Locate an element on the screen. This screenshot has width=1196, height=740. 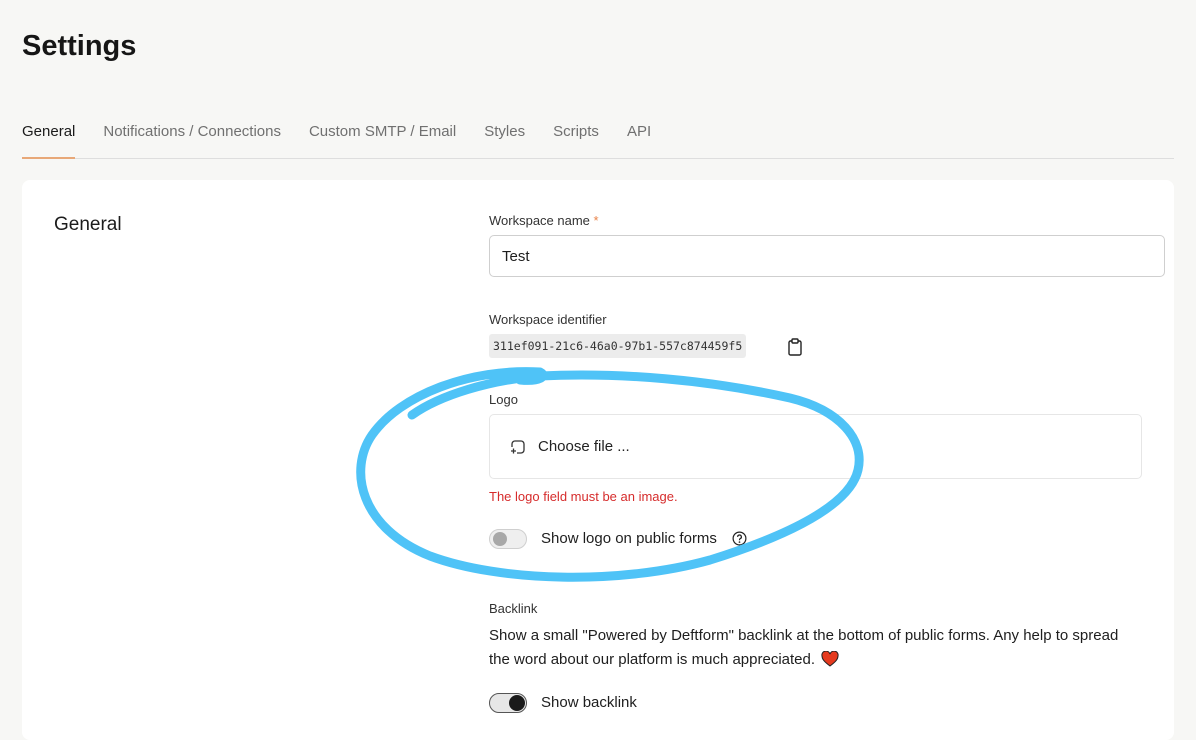
clipboard-icon is located at coordinates (795, 347).